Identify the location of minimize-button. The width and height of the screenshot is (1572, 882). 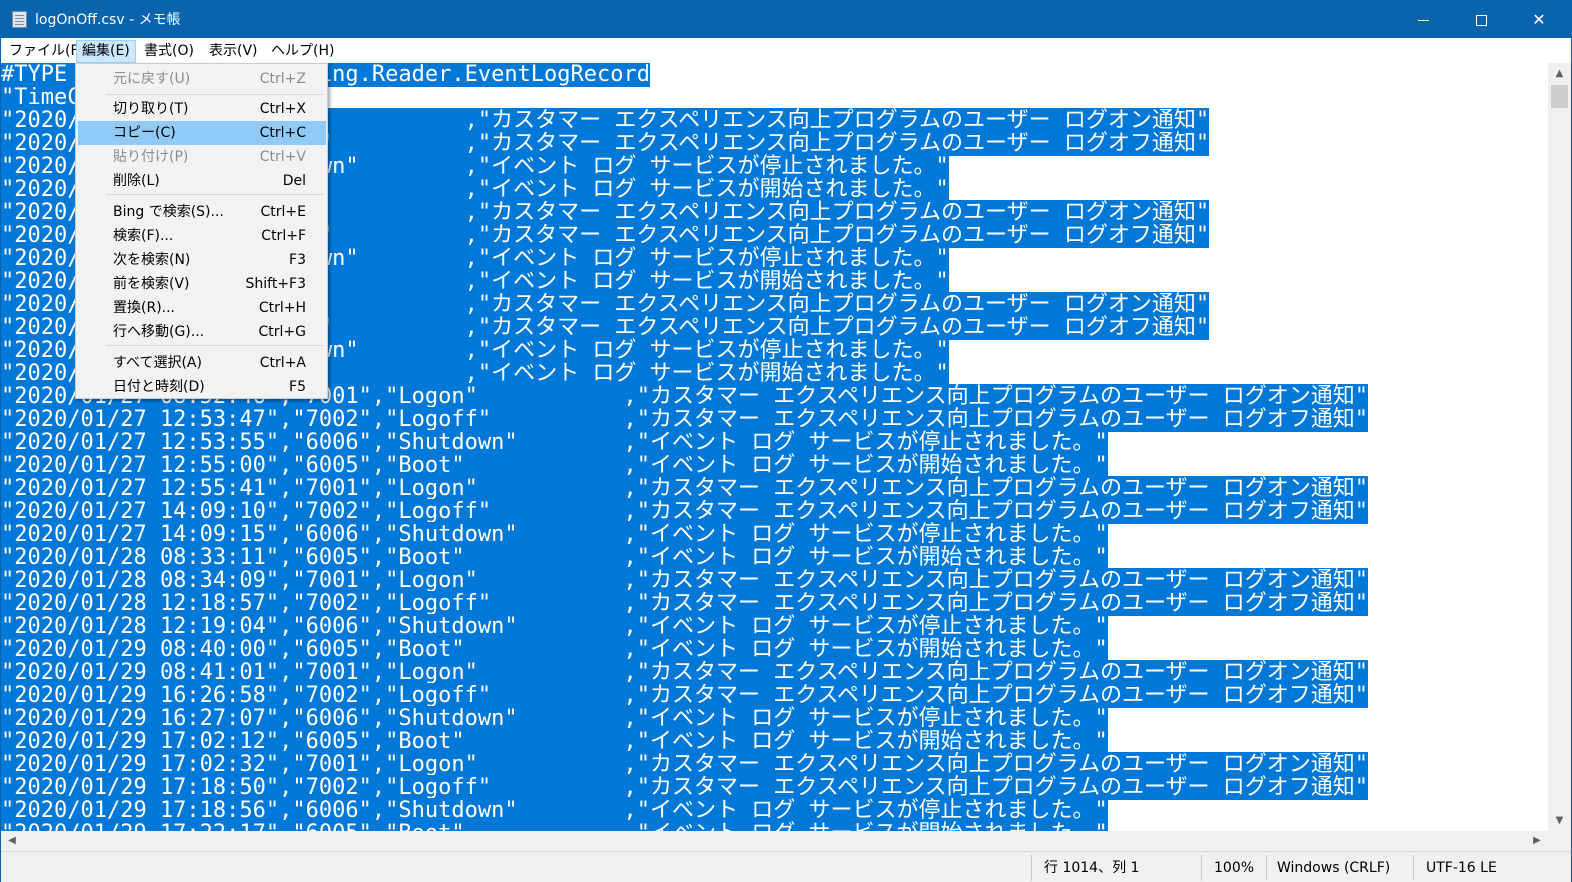
(1423, 19).